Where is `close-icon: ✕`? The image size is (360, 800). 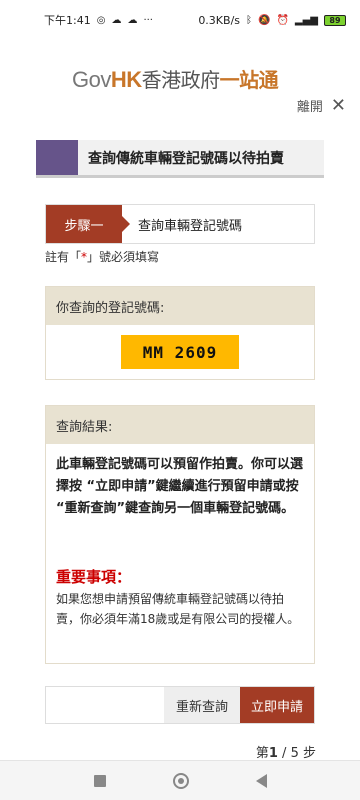 close-icon: ✕ is located at coordinates (338, 105).